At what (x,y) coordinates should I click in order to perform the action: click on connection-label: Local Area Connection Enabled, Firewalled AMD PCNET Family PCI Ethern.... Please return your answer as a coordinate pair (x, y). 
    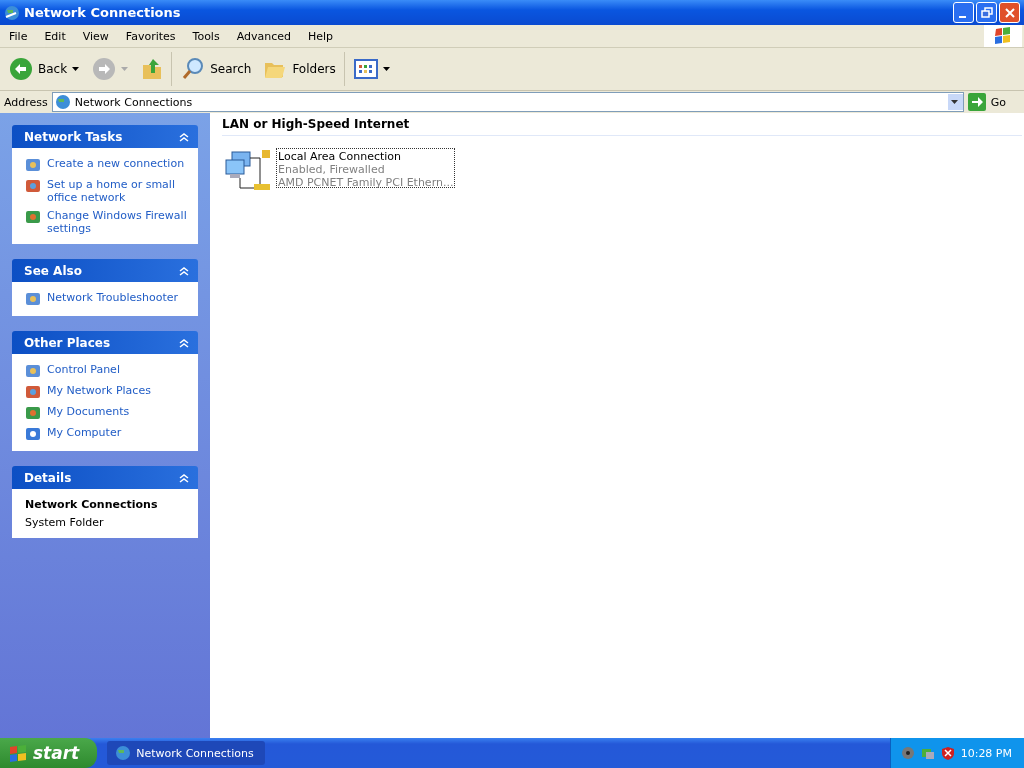
    Looking at the image, I should click on (366, 168).